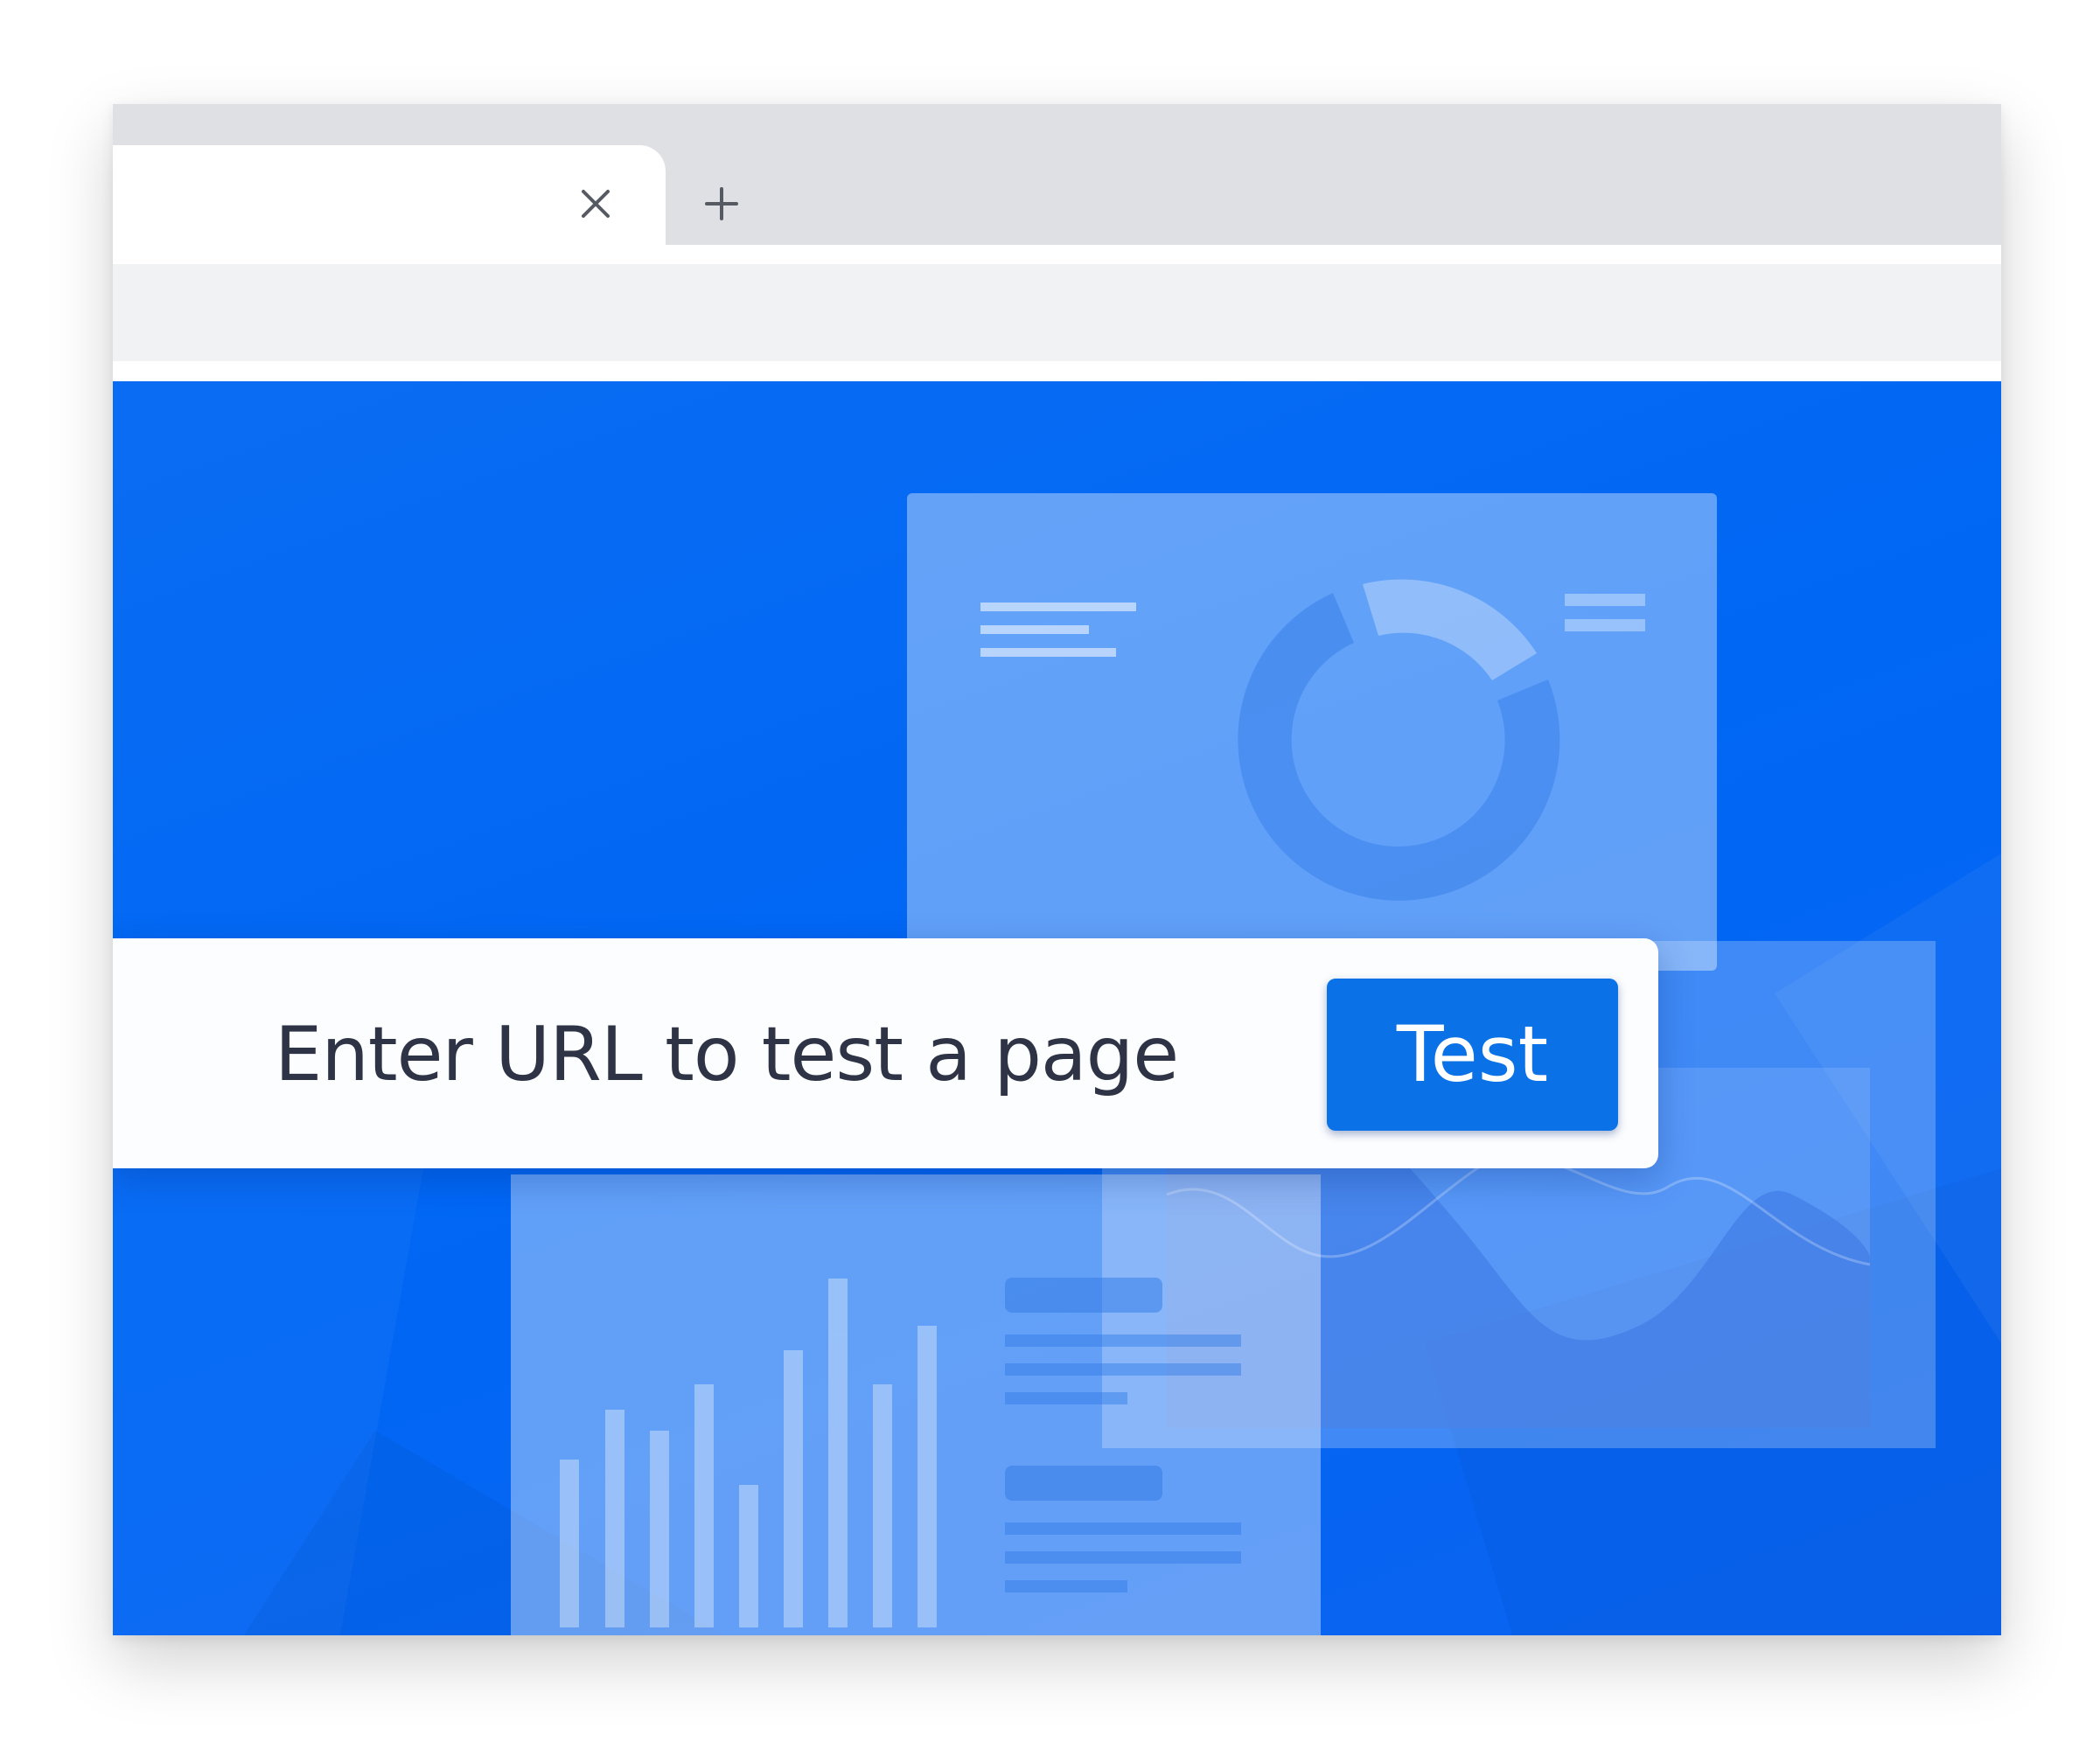 Image resolution: width=2100 pixels, height=1742 pixels. Describe the element at coordinates (721, 204) in the screenshot. I see `plus-icon` at that location.